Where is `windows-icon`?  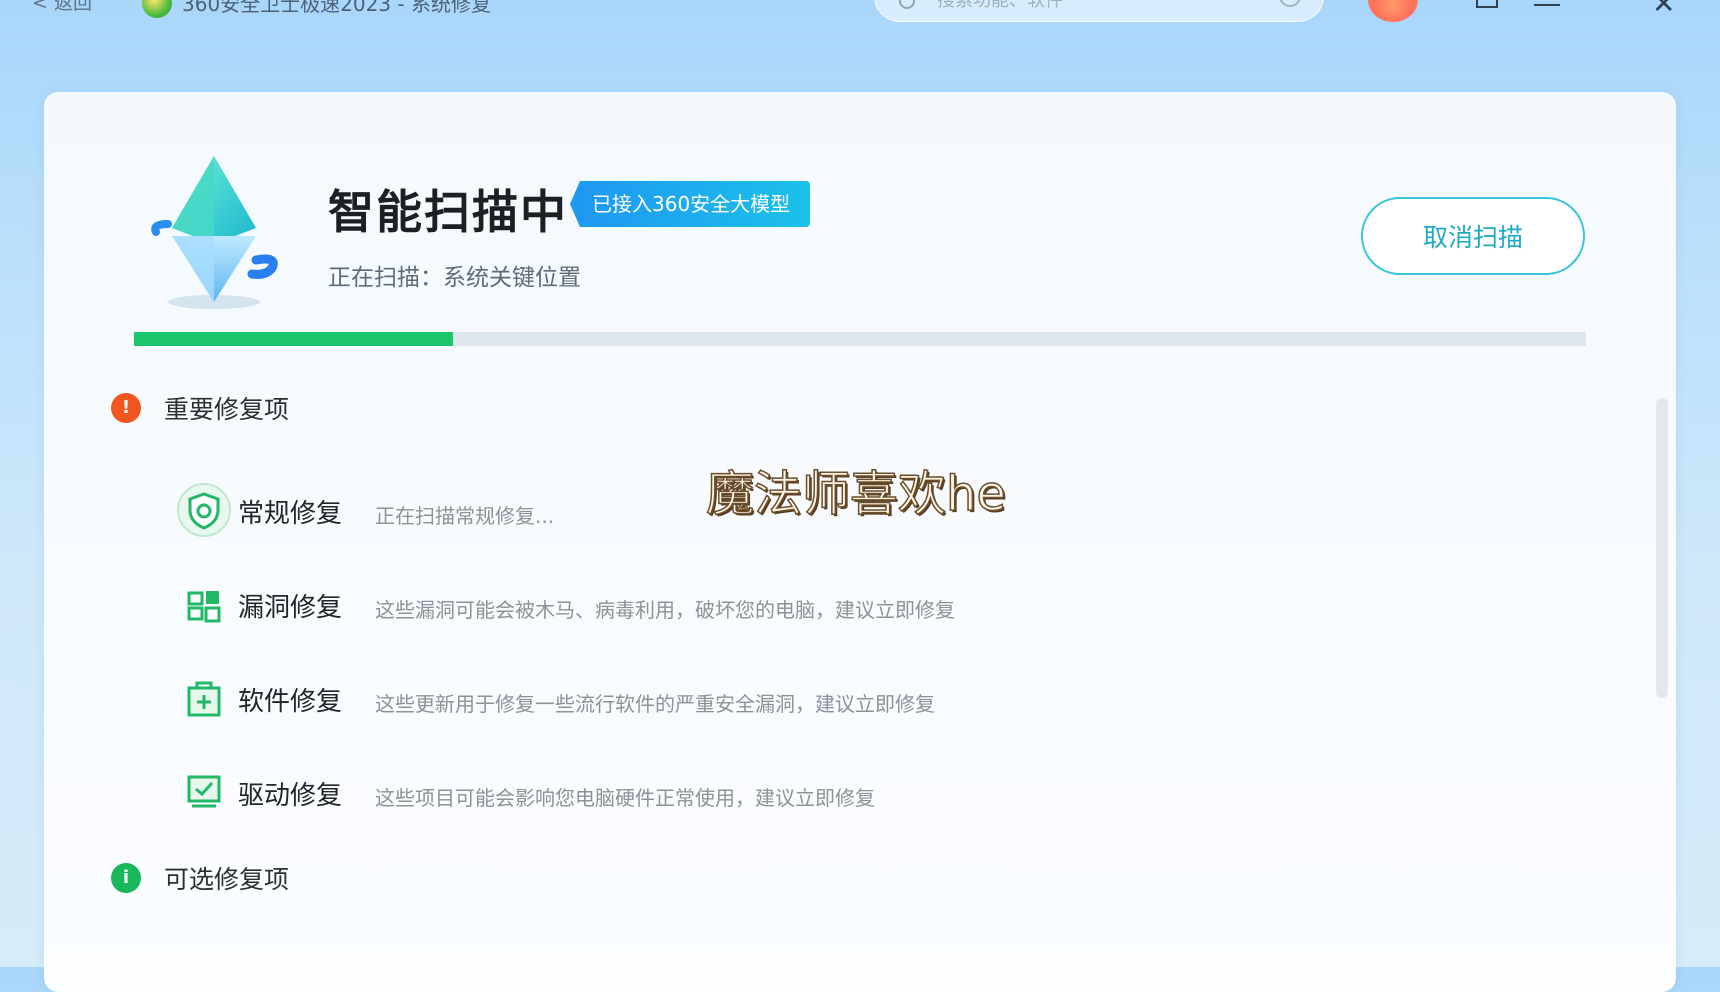
windows-icon is located at coordinates (204, 607).